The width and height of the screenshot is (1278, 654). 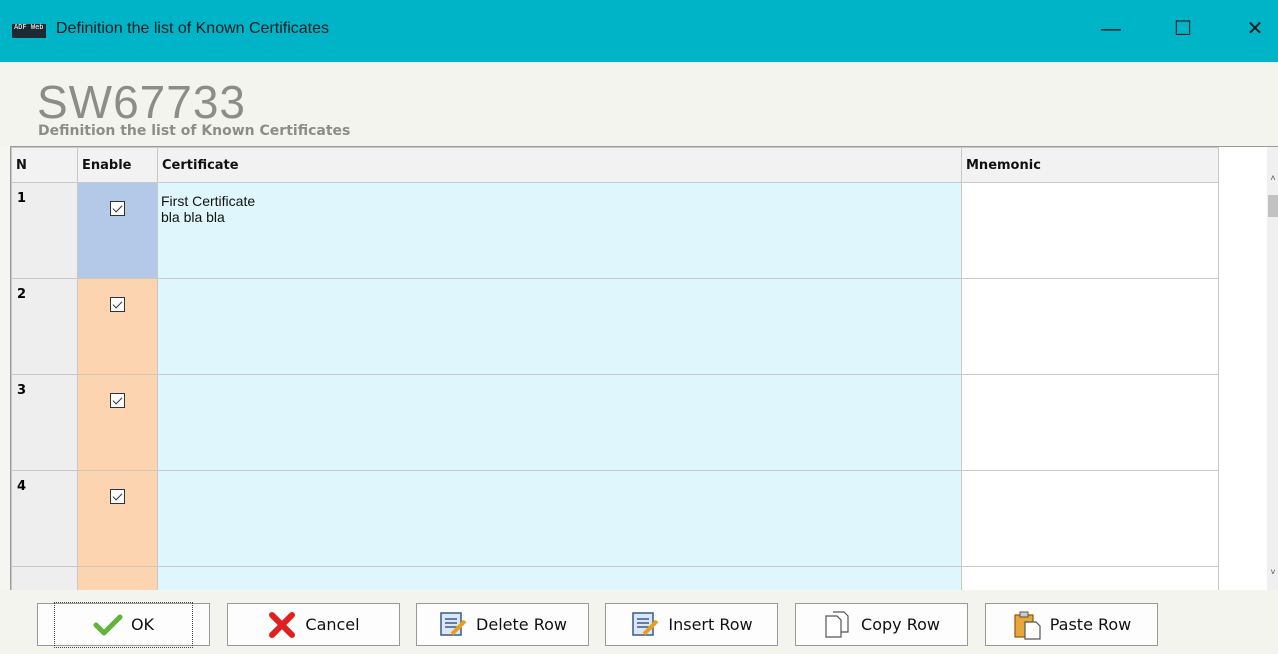 What do you see at coordinates (559, 230) in the screenshot?
I see `certificate-cell: First Certificate bla bla bla` at bounding box center [559, 230].